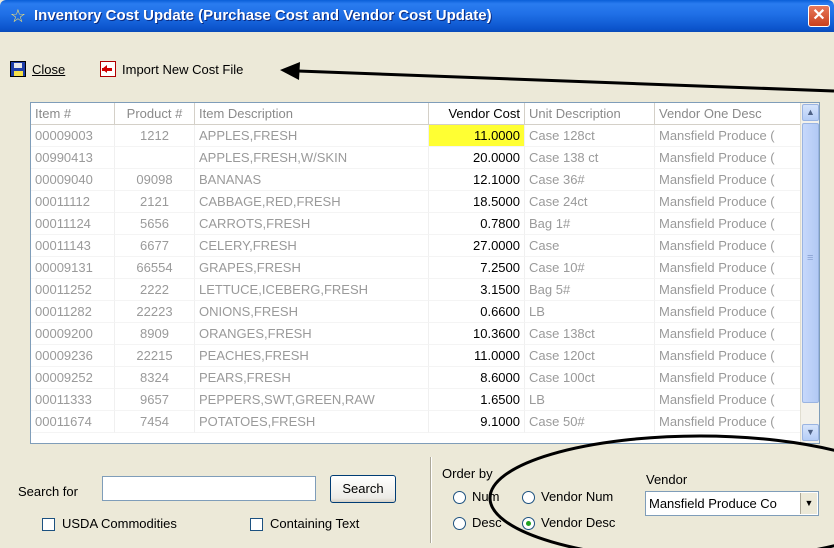  I want to click on search-input, so click(209, 488).